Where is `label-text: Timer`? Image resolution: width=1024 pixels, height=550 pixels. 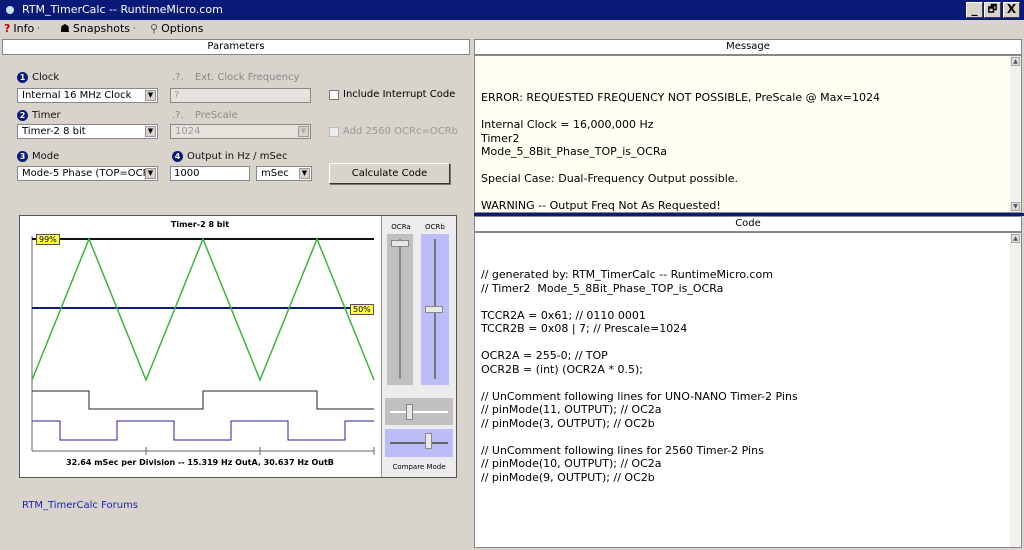
label-text: Timer is located at coordinates (46, 115).